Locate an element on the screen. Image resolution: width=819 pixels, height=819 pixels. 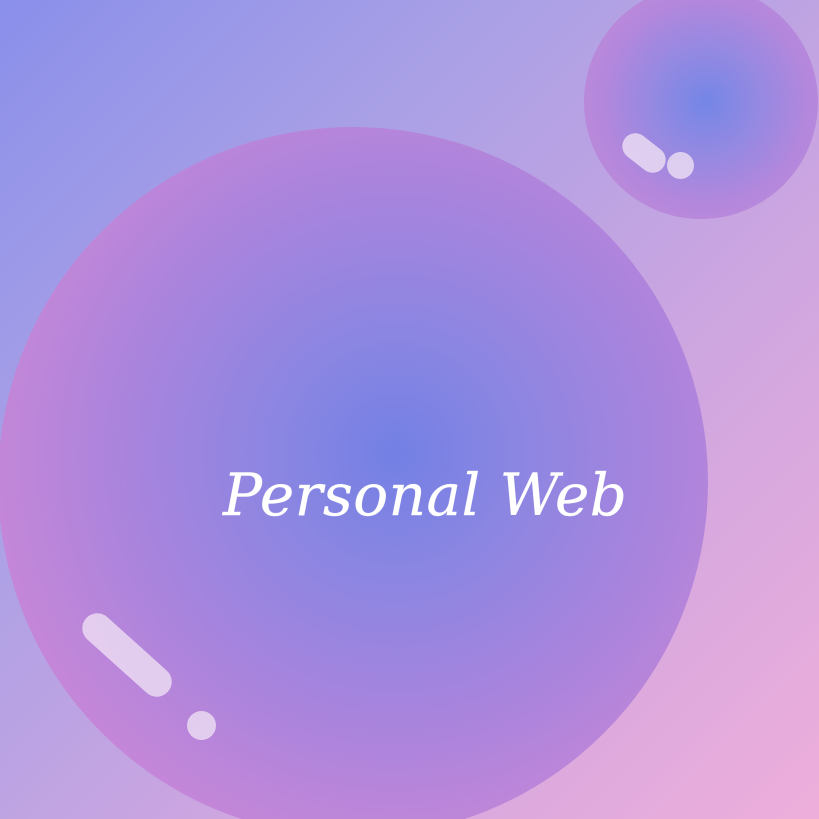
large-bubble-highlight-dot is located at coordinates (201, 725).